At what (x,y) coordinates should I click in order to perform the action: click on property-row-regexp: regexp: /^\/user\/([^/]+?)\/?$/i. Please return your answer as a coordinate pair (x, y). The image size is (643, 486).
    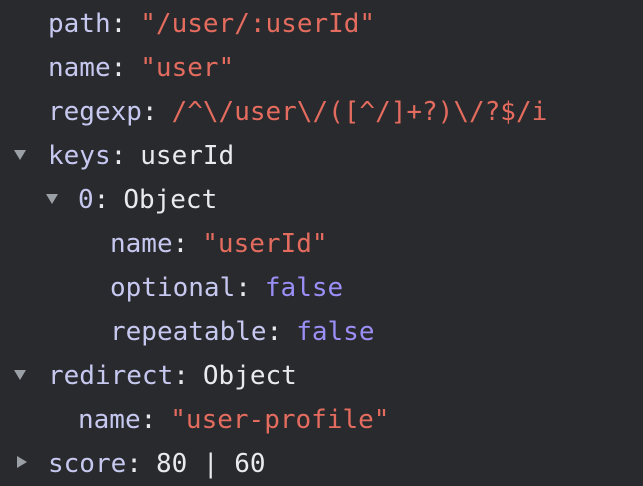
    Looking at the image, I should click on (297, 112).